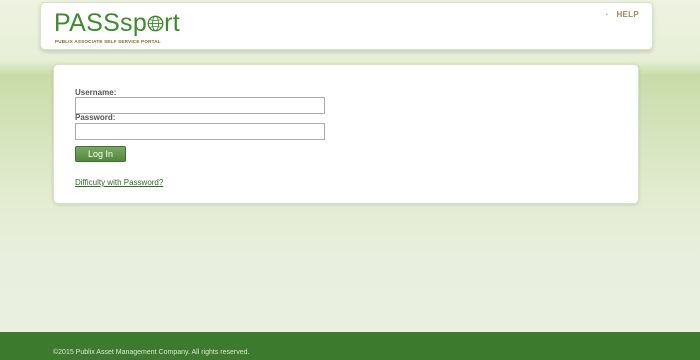  I want to click on globe-icon, so click(155, 23).